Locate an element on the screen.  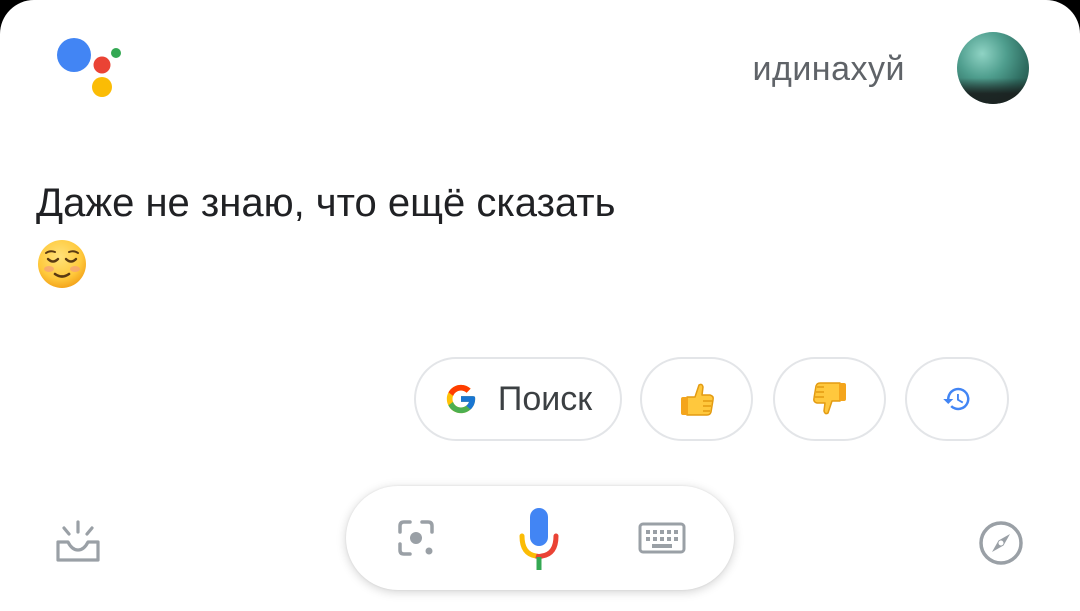
google-g-icon is located at coordinates (461, 399).